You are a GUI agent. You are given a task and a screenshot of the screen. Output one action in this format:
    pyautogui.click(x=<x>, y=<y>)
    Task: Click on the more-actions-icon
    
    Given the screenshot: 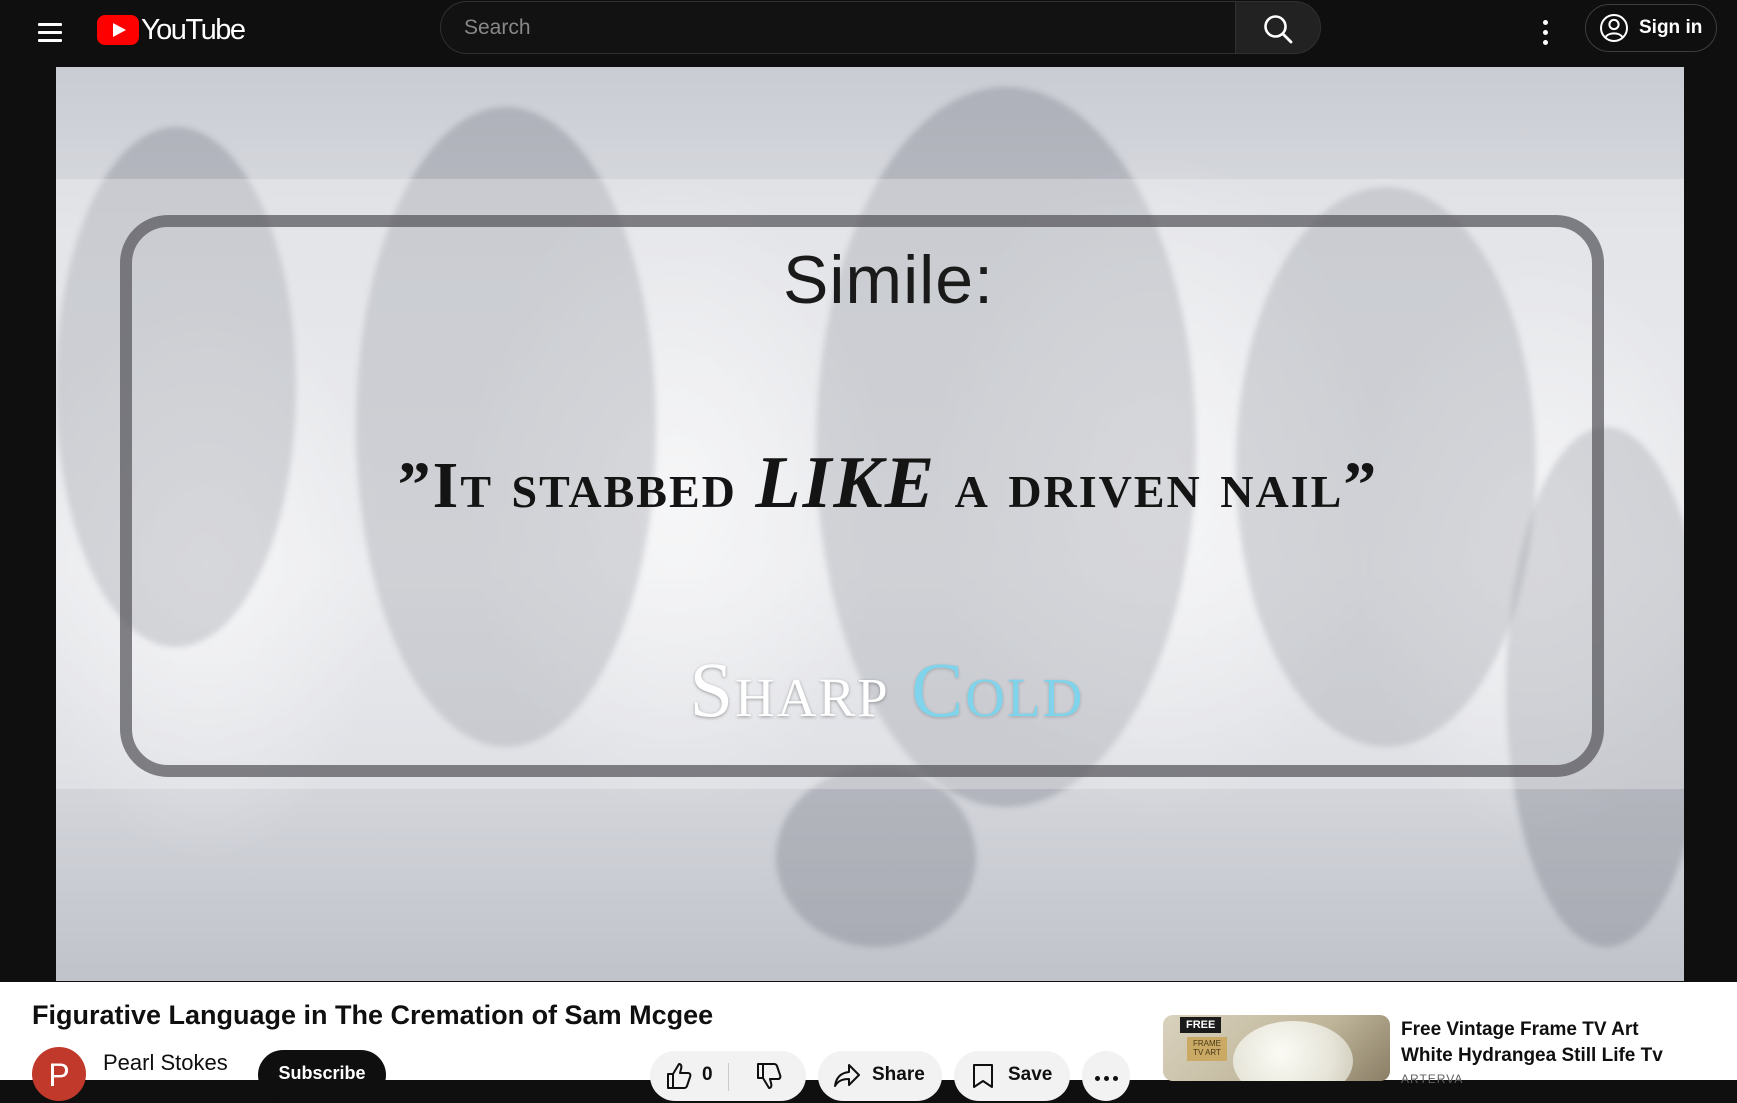 What is the action you would take?
    pyautogui.click(x=1106, y=1076)
    